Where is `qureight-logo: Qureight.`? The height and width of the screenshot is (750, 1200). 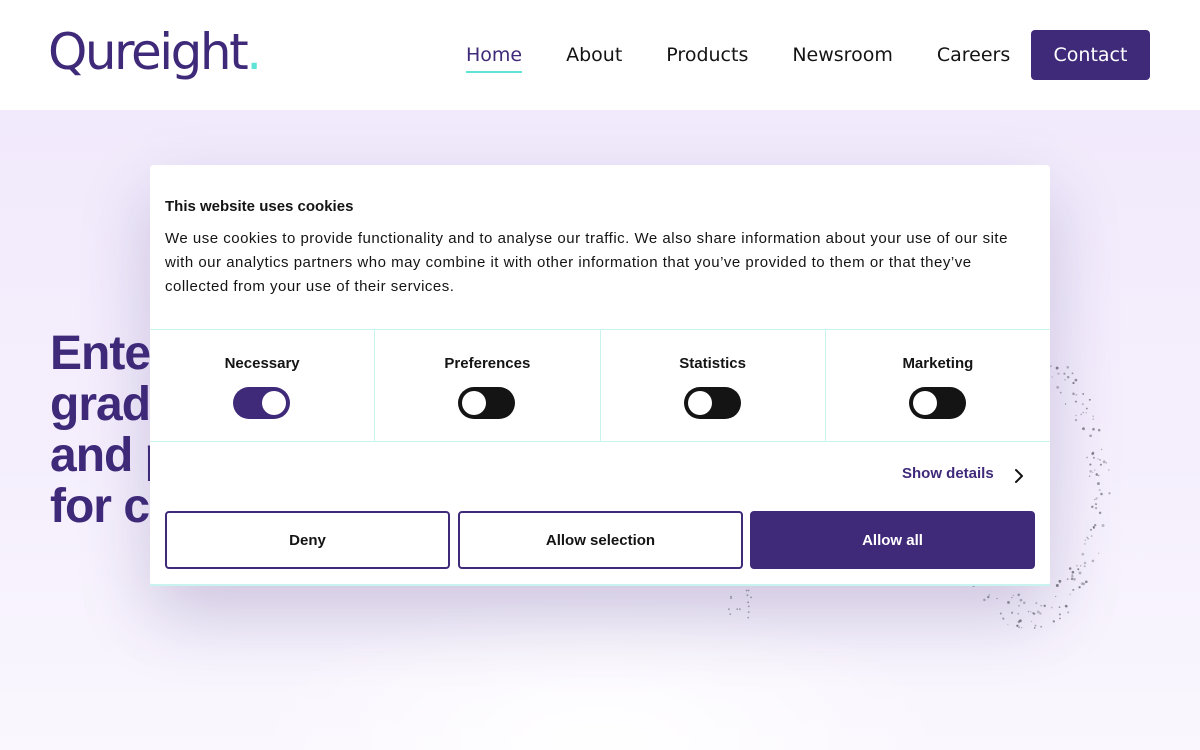
qureight-logo: Qureight. is located at coordinates (155, 52).